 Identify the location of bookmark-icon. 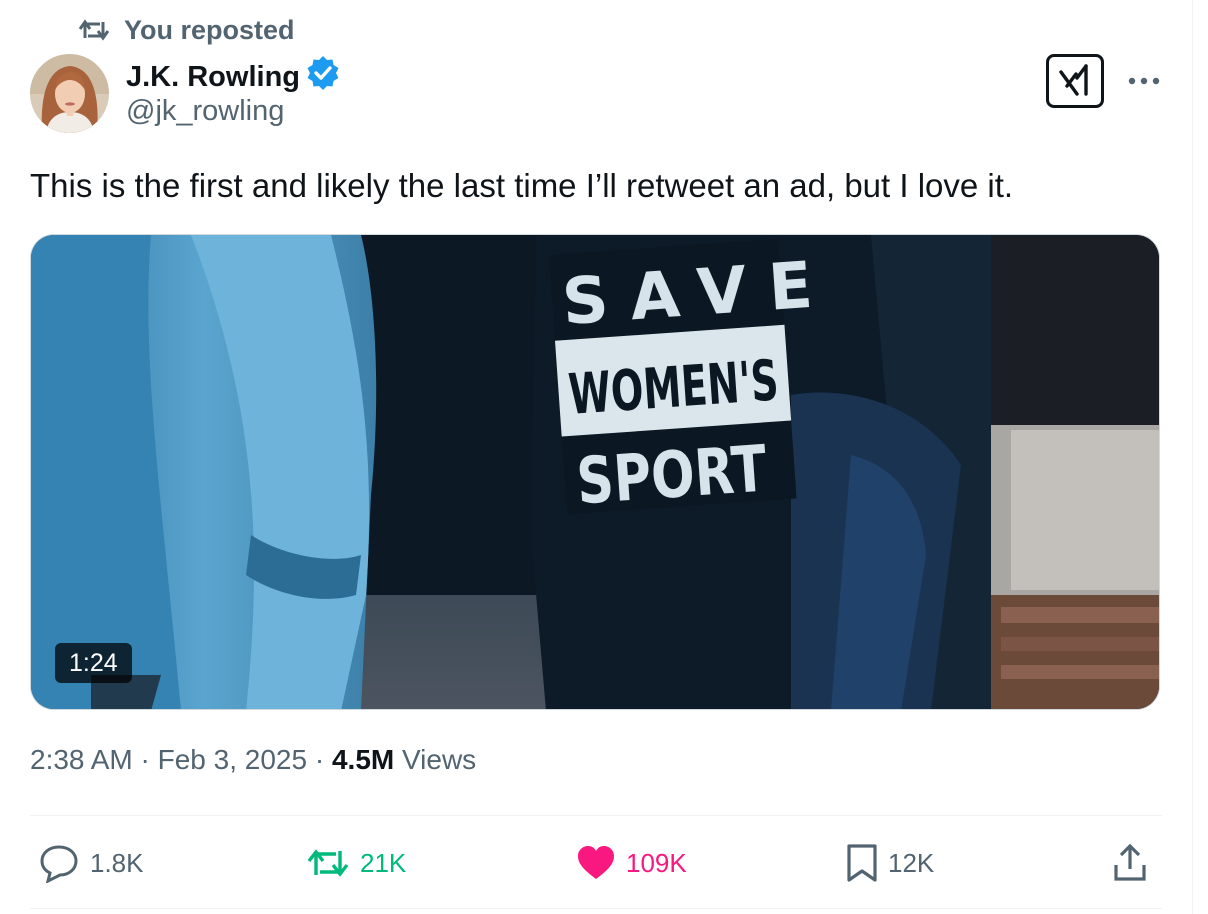
(862, 863).